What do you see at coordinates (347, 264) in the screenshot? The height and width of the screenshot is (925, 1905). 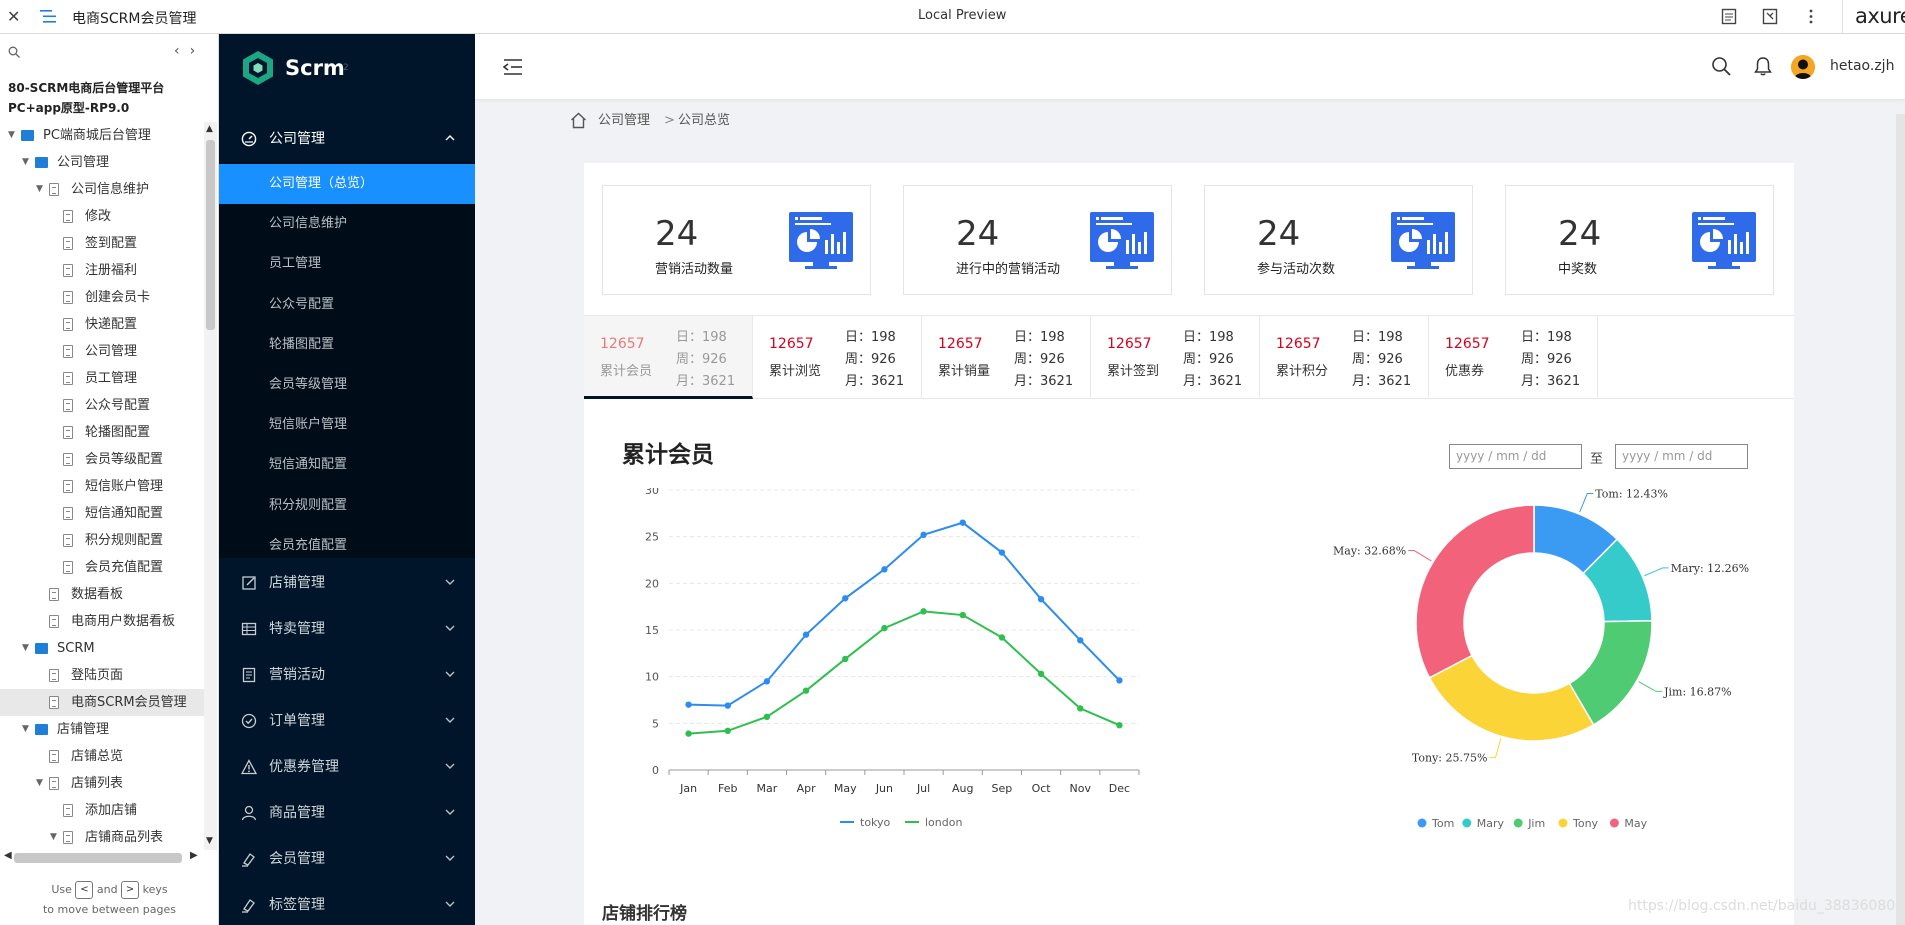 I see `submenu-item: 员工管理` at bounding box center [347, 264].